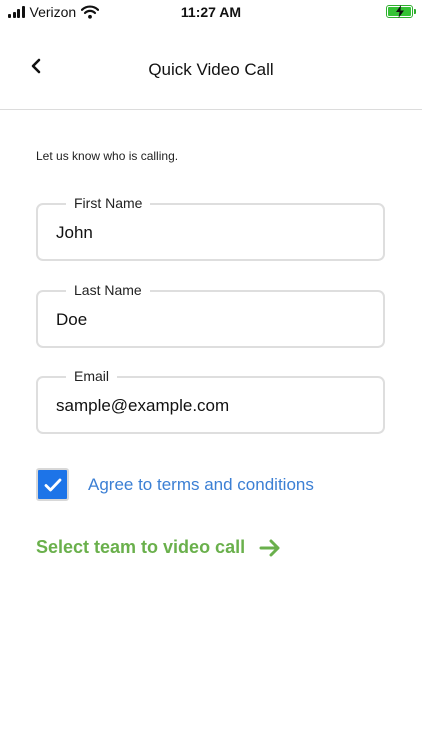 The height and width of the screenshot is (750, 422). I want to click on terms-checkbox, so click(52, 484).